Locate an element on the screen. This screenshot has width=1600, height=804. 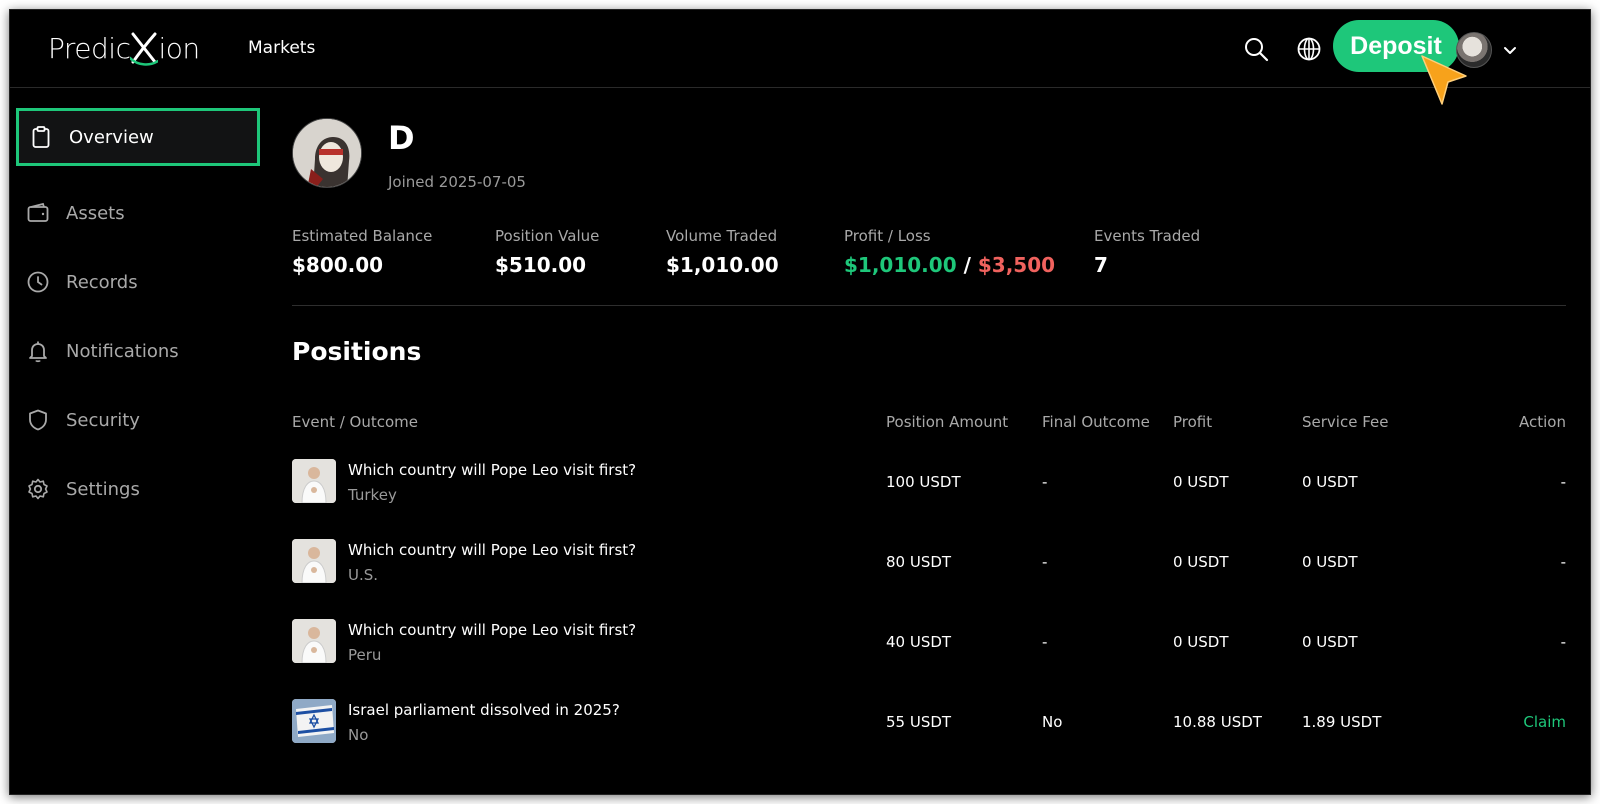
joined-date: Joined 2025-07-05 is located at coordinates (457, 182).